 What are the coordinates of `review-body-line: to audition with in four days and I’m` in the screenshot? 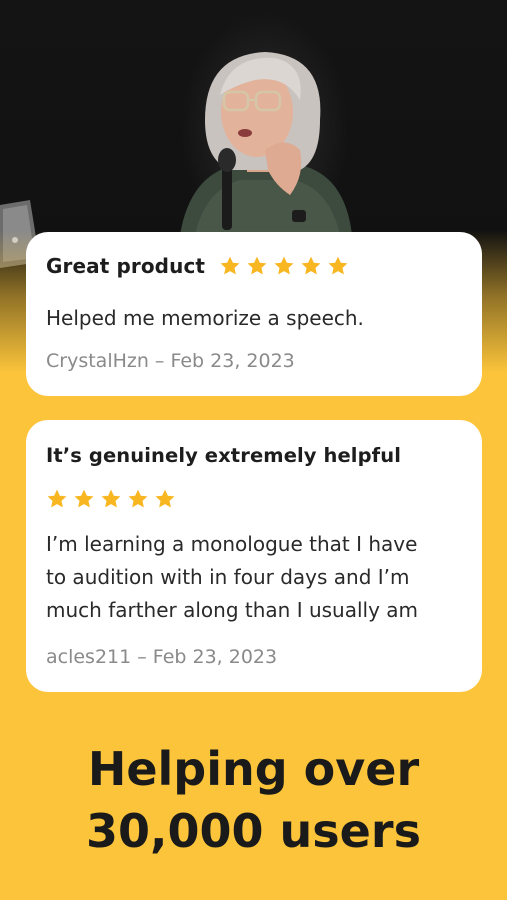 It's located at (228, 577).